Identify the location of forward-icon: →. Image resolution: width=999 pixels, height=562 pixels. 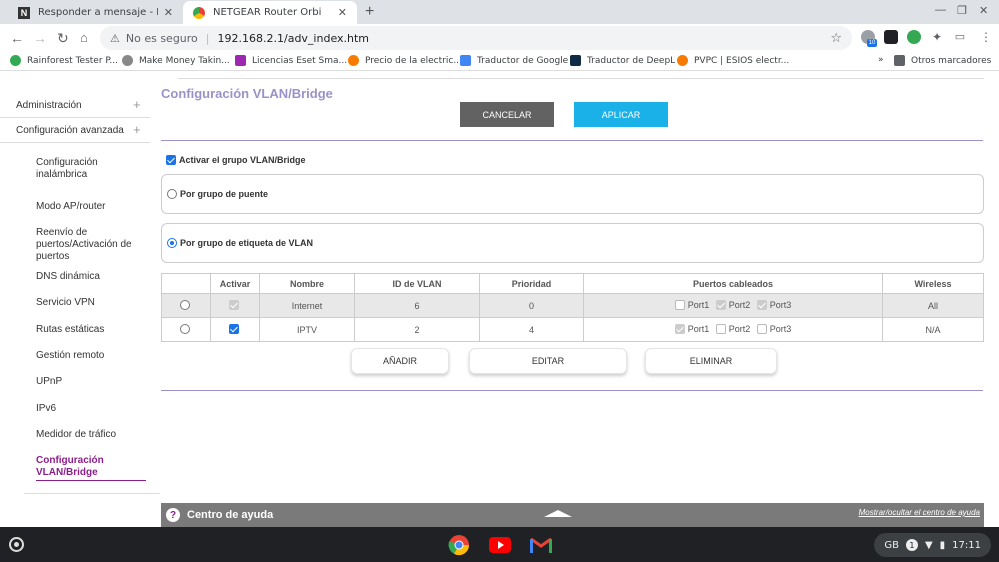
(40, 38).